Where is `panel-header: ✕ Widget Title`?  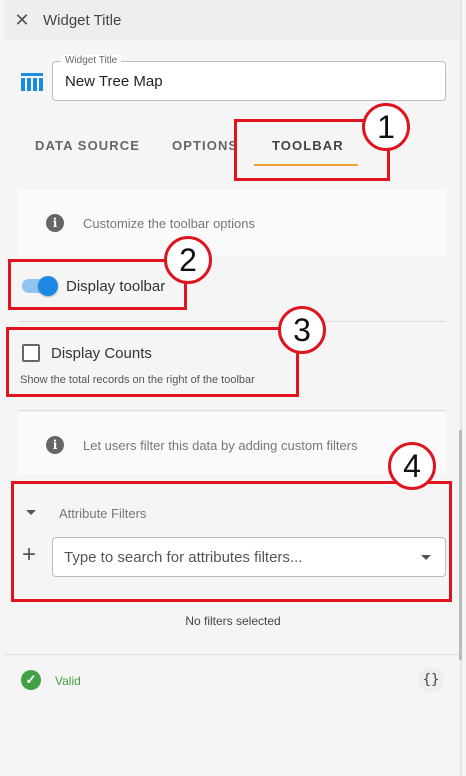
panel-header: ✕ Widget Title is located at coordinates (233, 20).